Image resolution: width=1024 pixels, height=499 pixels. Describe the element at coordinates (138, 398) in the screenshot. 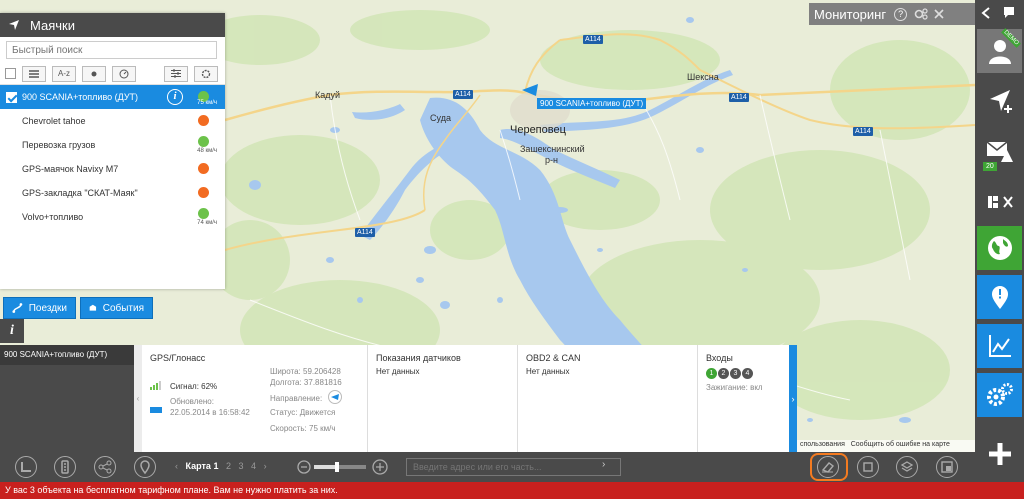

I see `info-collapse-handle: ‹` at that location.